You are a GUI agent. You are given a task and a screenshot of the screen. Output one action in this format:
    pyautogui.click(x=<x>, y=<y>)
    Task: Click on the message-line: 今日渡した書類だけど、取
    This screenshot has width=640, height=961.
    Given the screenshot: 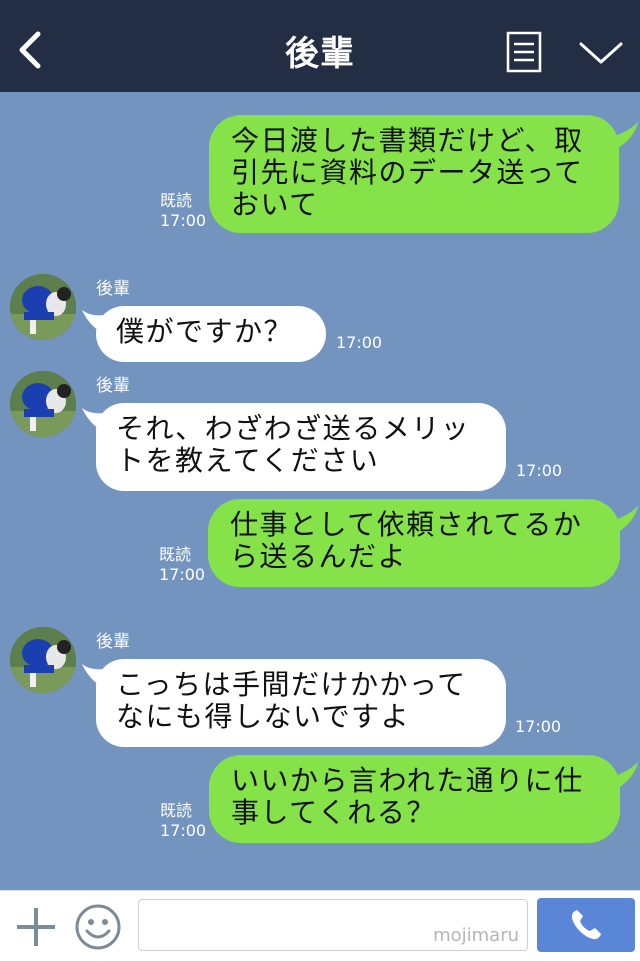 What is the action you would take?
    pyautogui.click(x=407, y=140)
    